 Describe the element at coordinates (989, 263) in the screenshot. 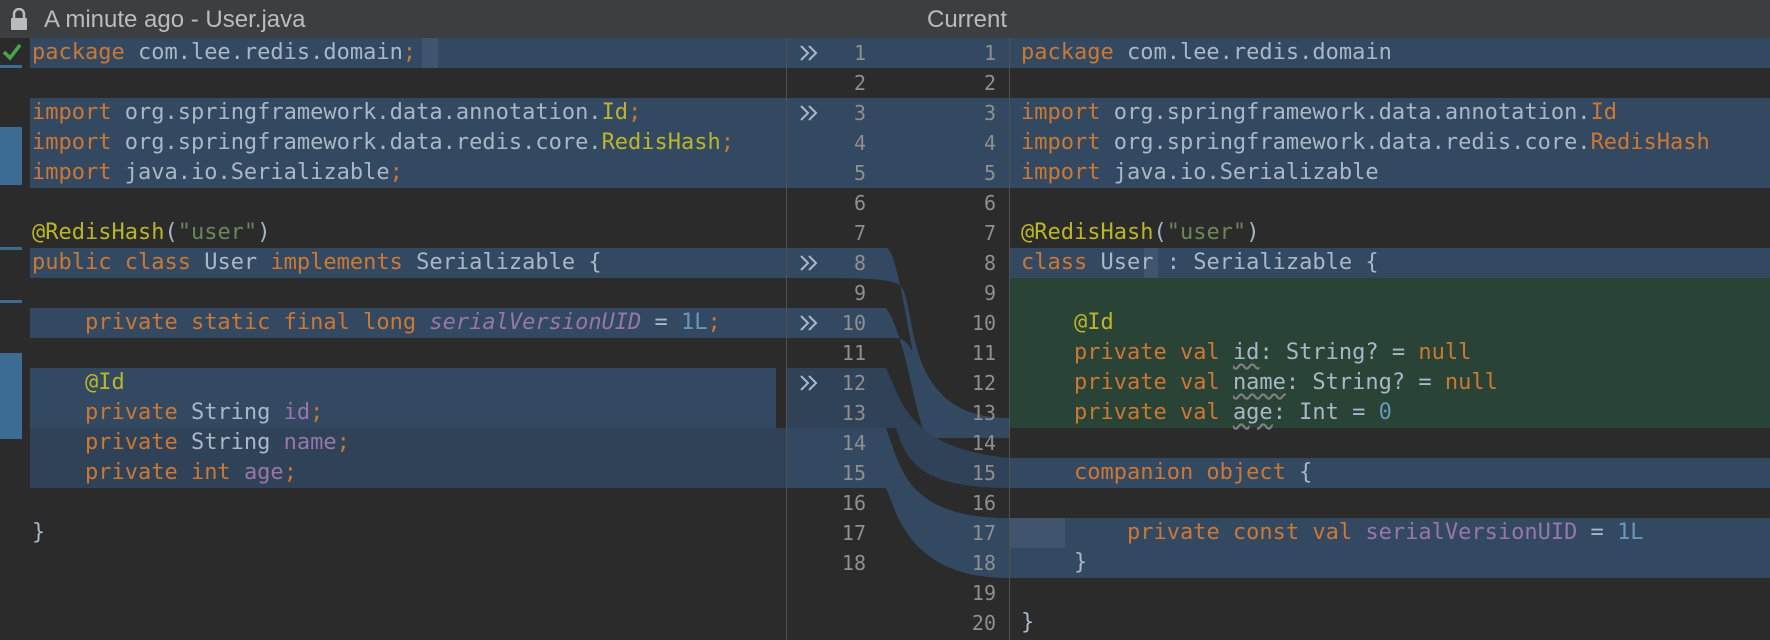

I see `right-line-number: 8` at that location.